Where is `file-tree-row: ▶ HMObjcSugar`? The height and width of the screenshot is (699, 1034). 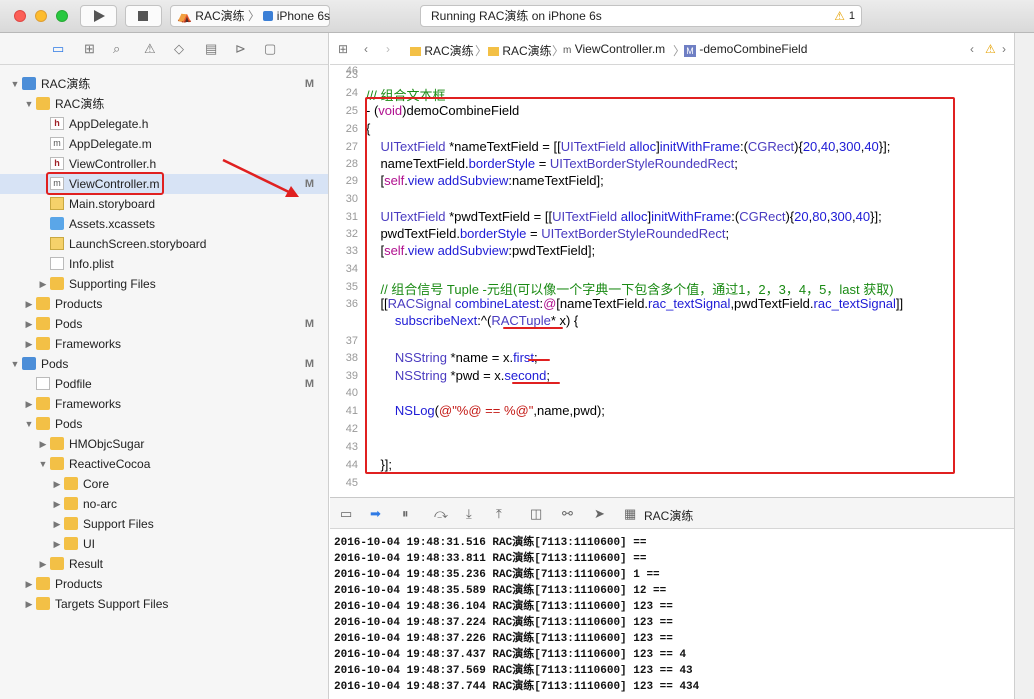 file-tree-row: ▶ HMObjcSugar is located at coordinates (164, 444).